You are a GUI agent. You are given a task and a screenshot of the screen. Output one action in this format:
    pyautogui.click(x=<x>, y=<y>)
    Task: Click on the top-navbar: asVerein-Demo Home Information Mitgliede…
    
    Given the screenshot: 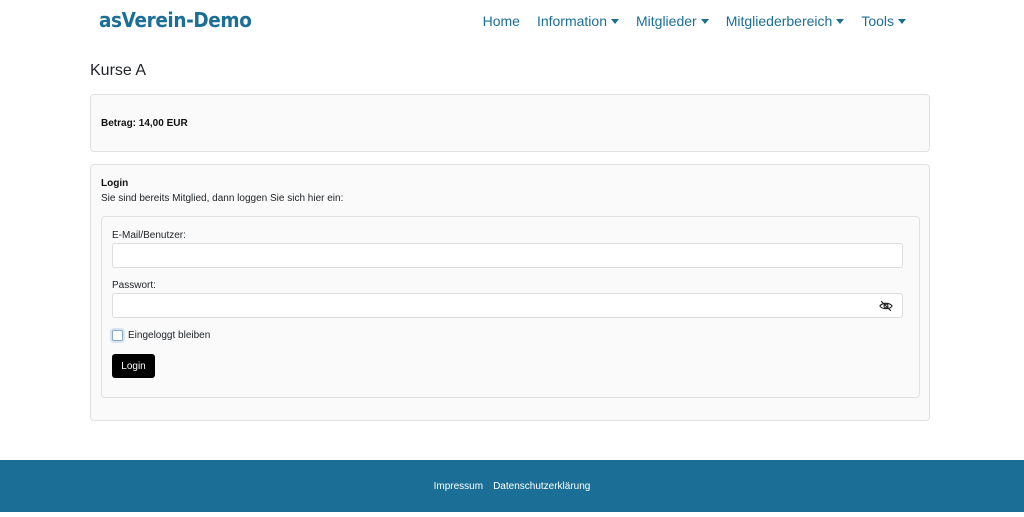 What is the action you would take?
    pyautogui.click(x=512, y=22)
    